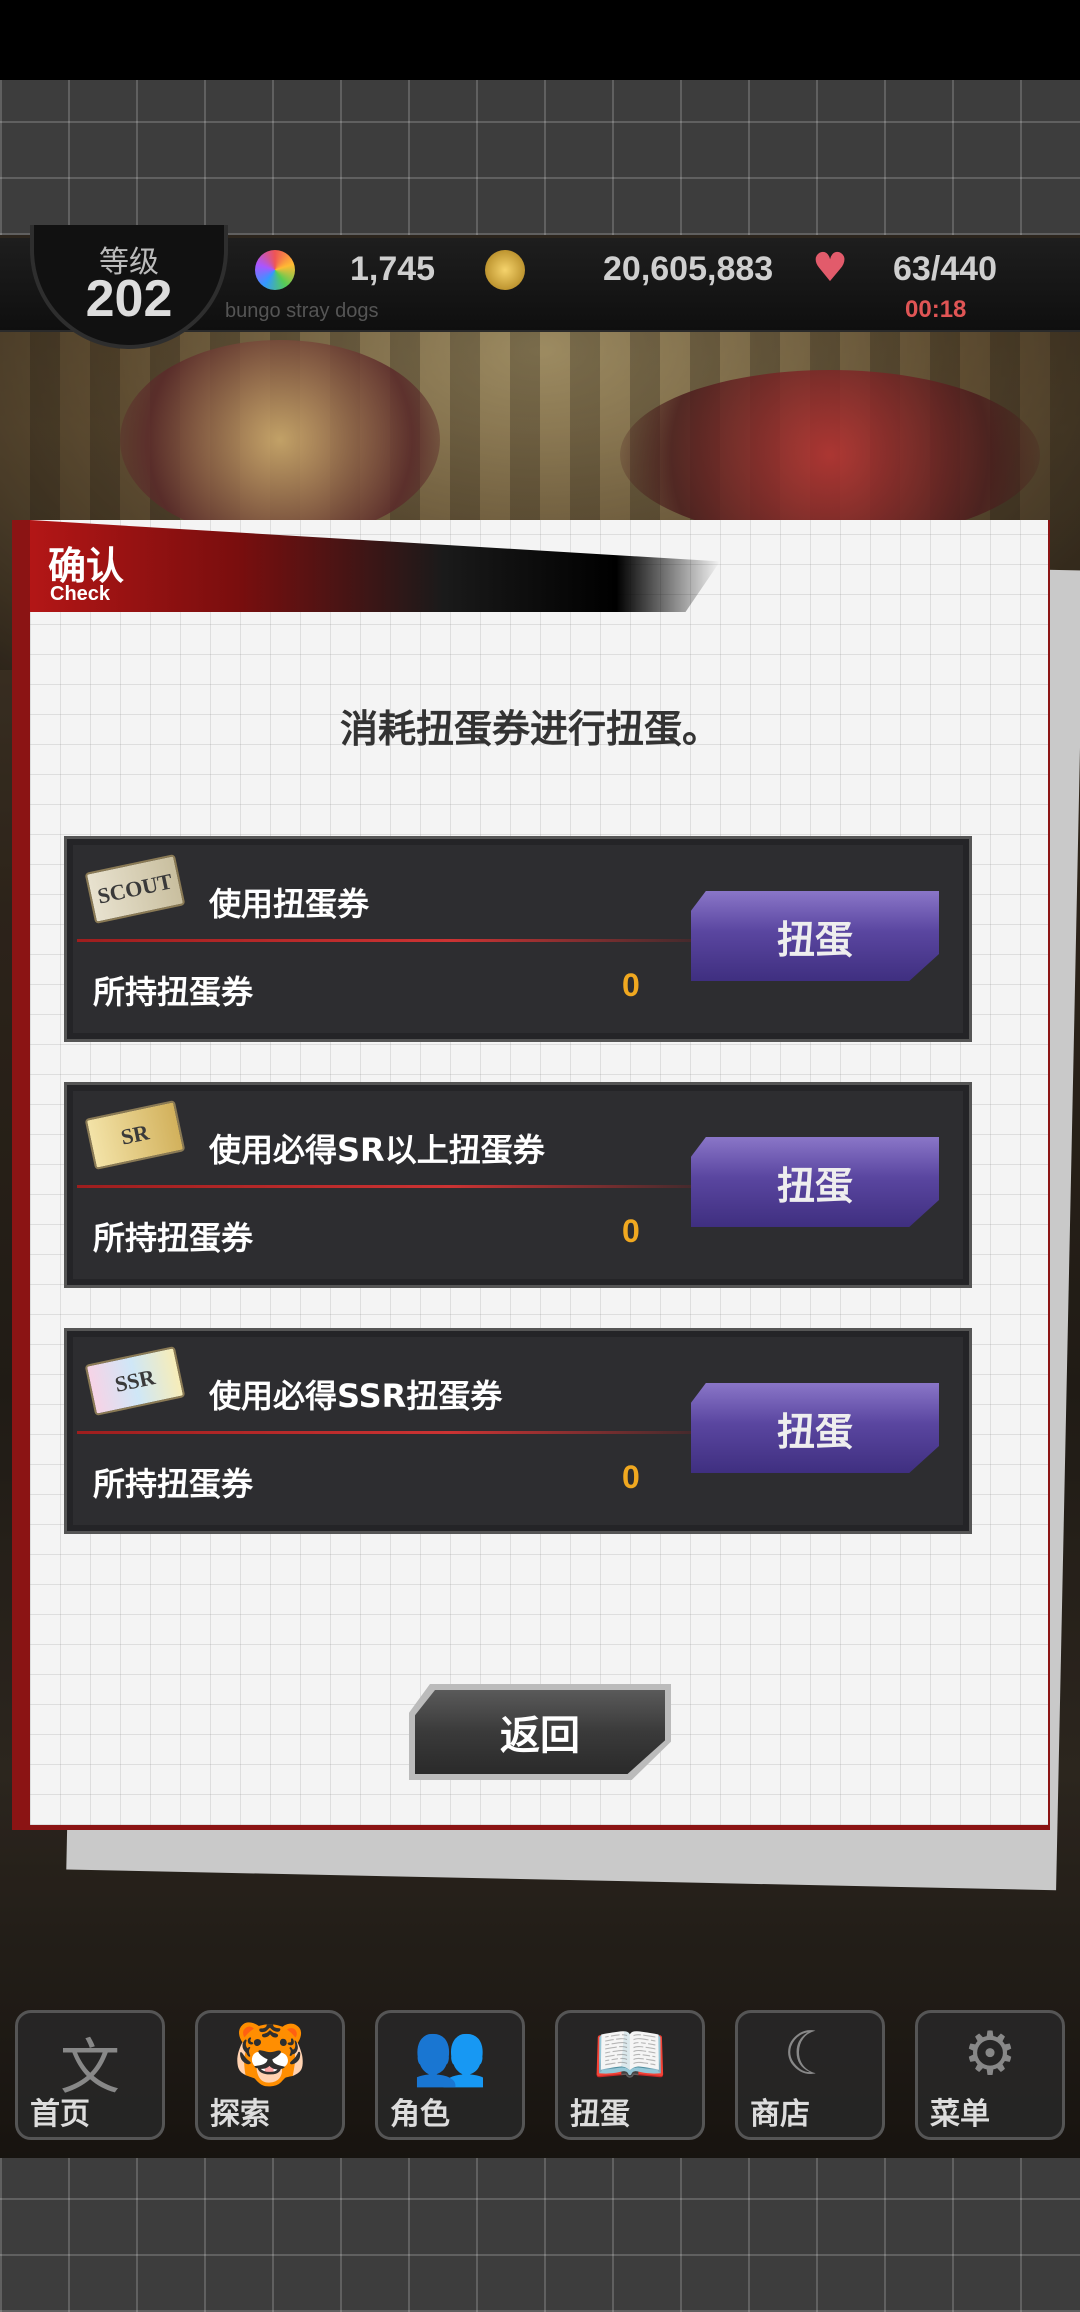 This screenshot has width=1080, height=2312. Describe the element at coordinates (129, 299) in the screenshot. I see `level-value: 202` at that location.